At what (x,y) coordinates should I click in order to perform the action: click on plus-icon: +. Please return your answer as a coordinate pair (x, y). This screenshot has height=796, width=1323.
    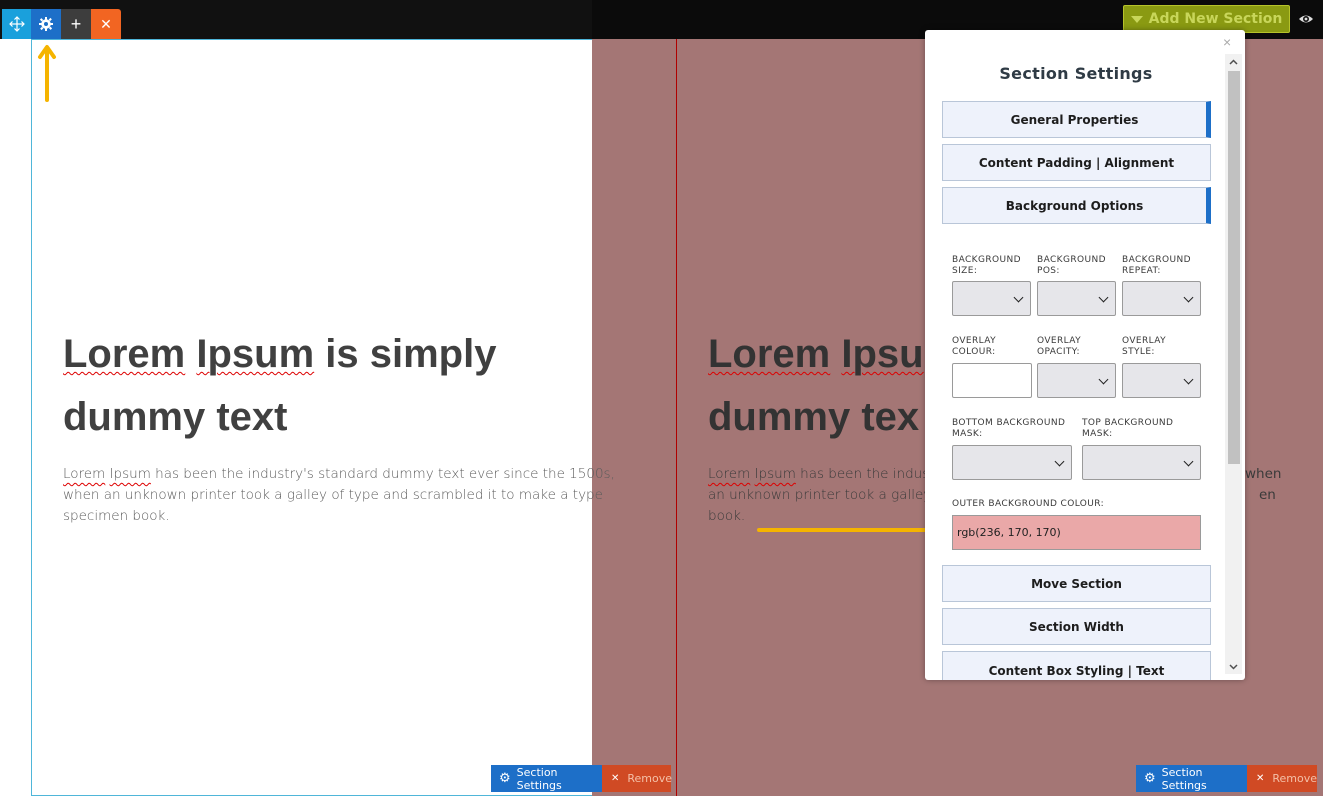
    Looking at the image, I should click on (76, 23).